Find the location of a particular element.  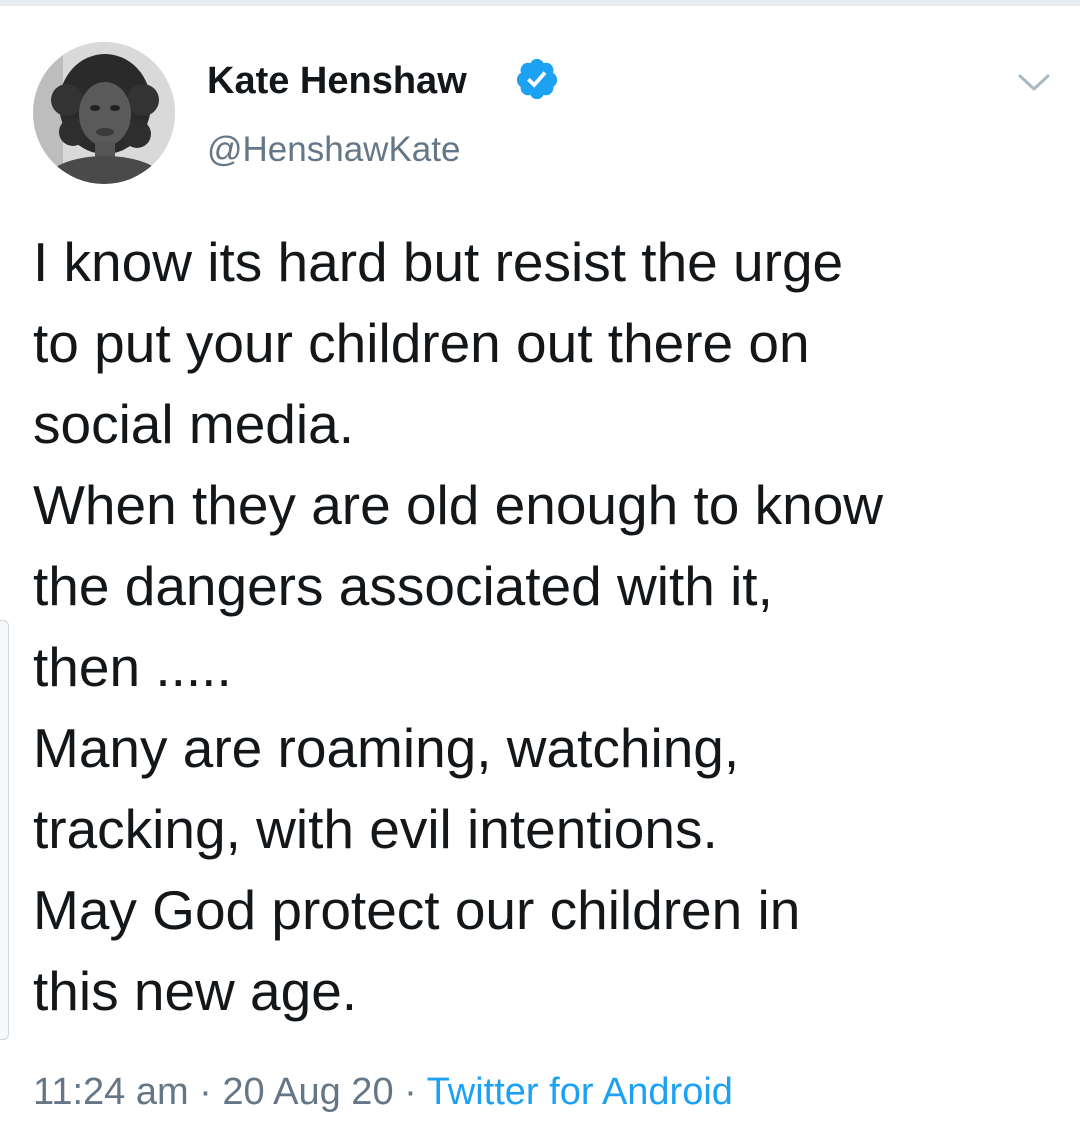

tweet-time: 11:24 am is located at coordinates (111, 1092).